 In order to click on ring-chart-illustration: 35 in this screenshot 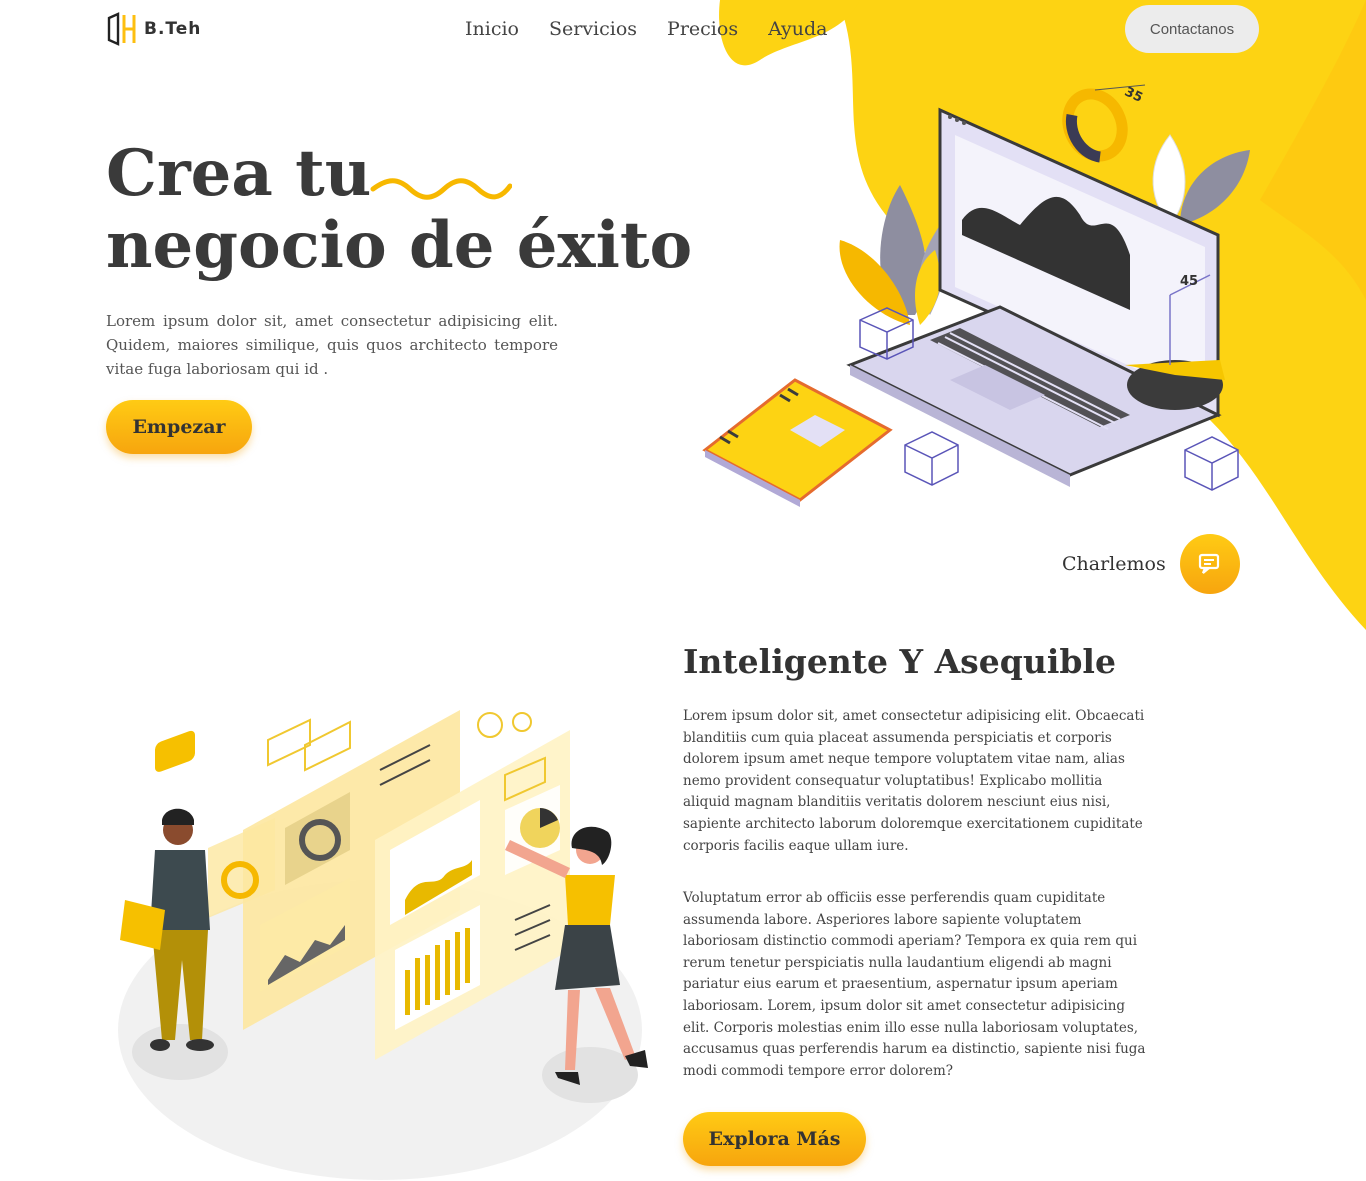, I will do `click(1104, 123)`.